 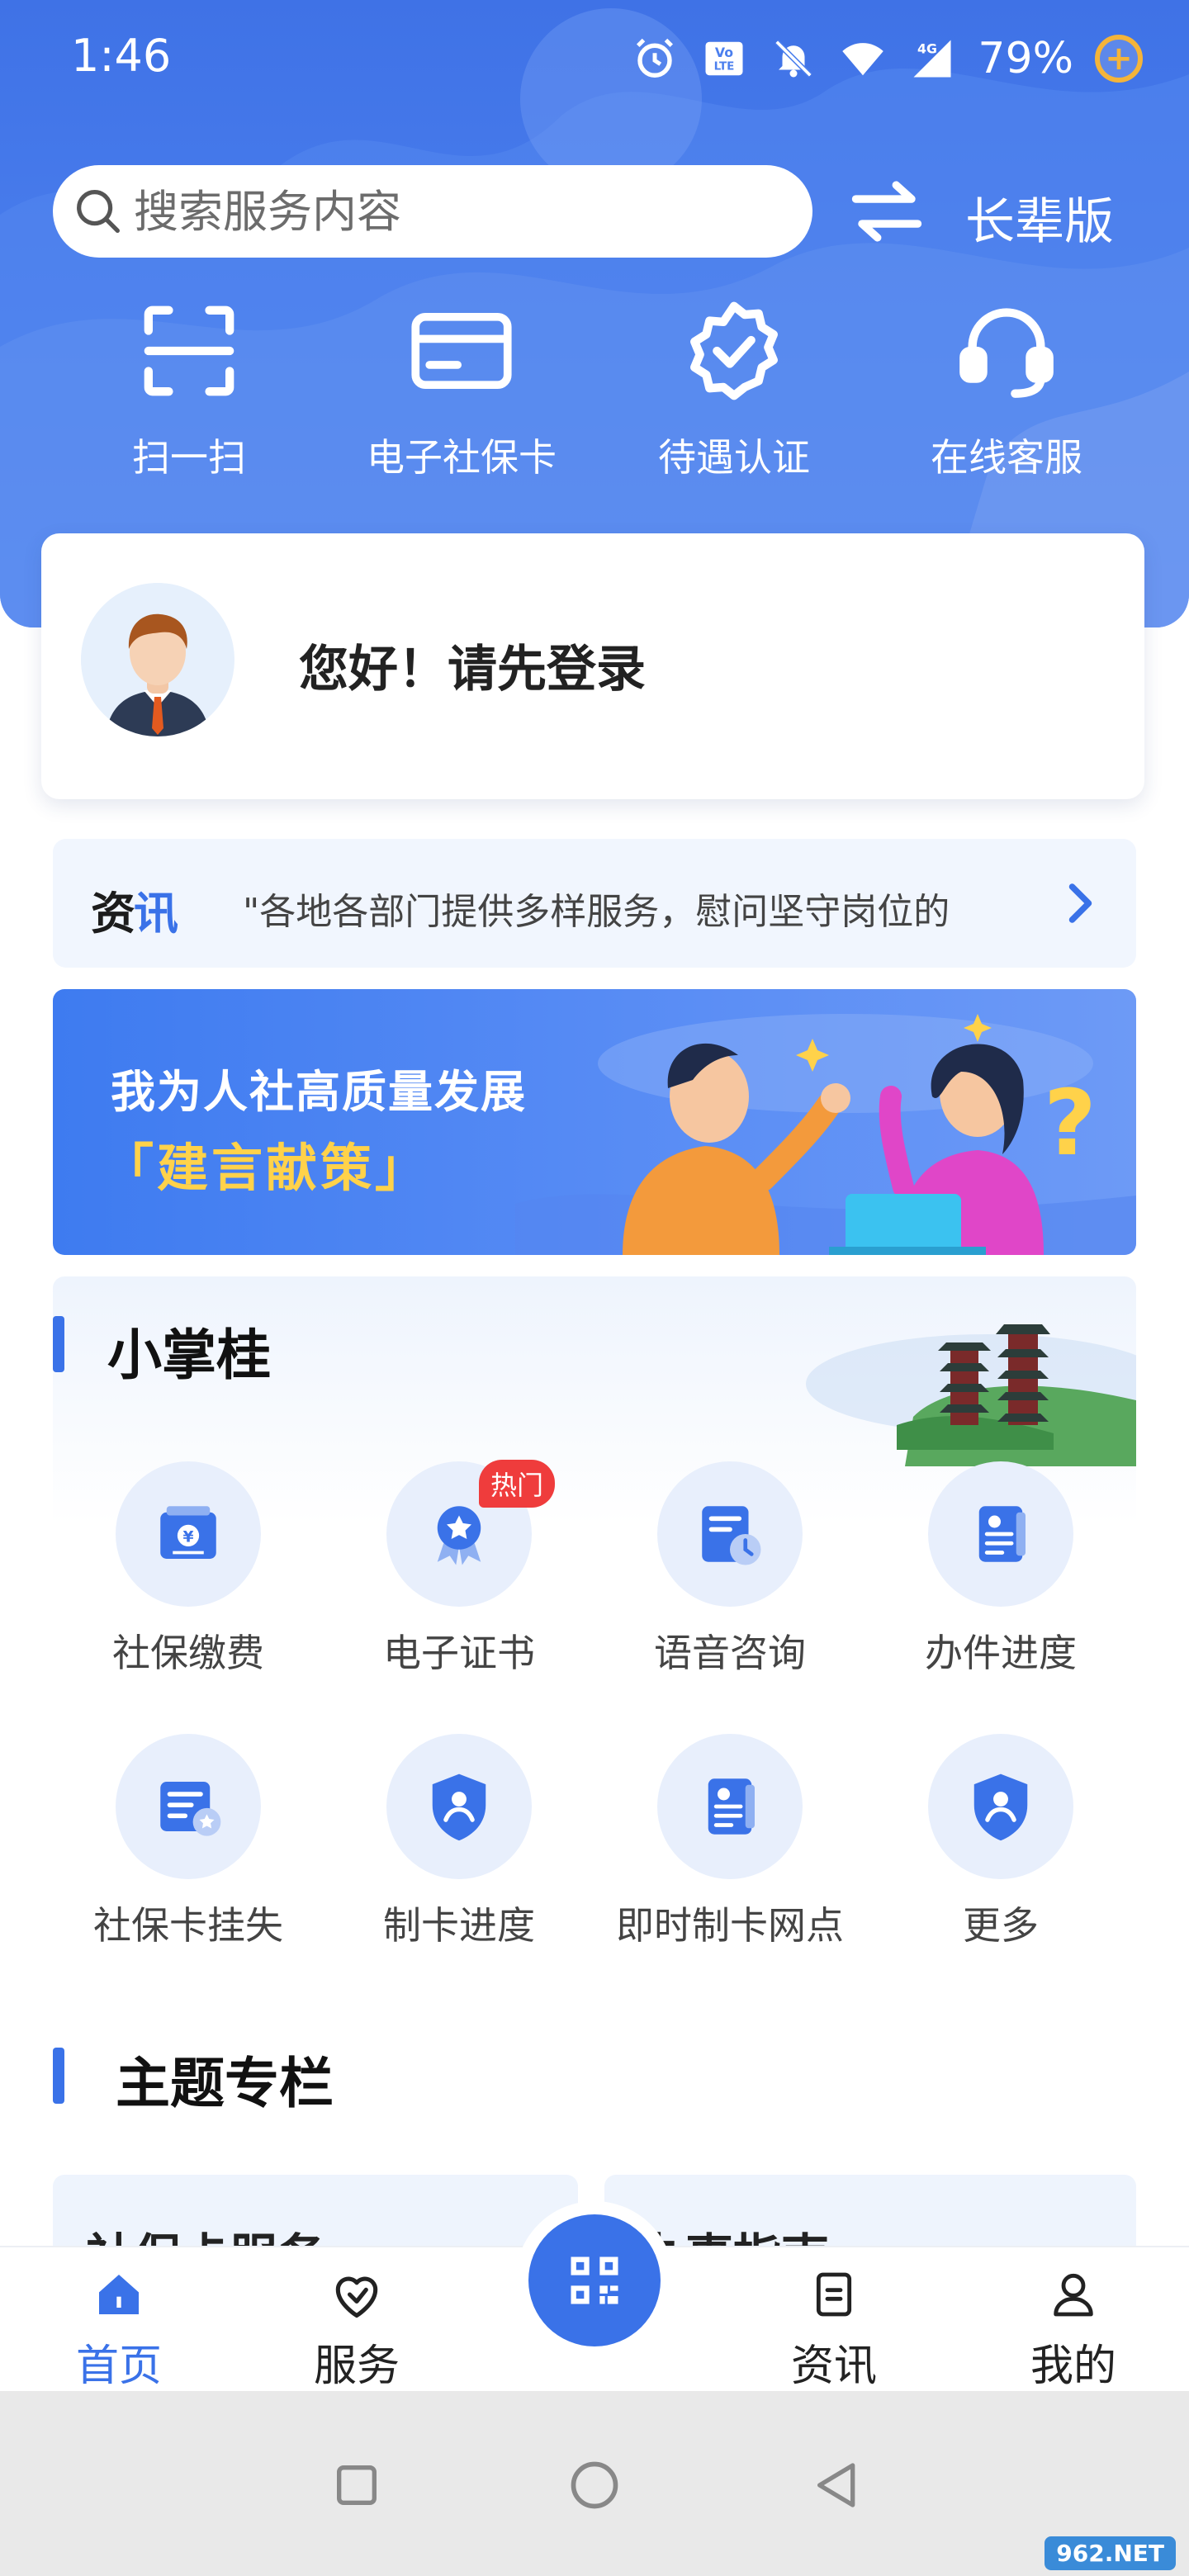 I want to click on qr-code-icon, so click(x=594, y=2280).